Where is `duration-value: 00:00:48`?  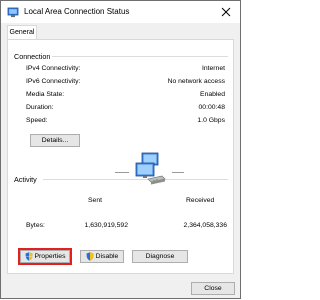 duration-value: 00:00:48 is located at coordinates (211, 107).